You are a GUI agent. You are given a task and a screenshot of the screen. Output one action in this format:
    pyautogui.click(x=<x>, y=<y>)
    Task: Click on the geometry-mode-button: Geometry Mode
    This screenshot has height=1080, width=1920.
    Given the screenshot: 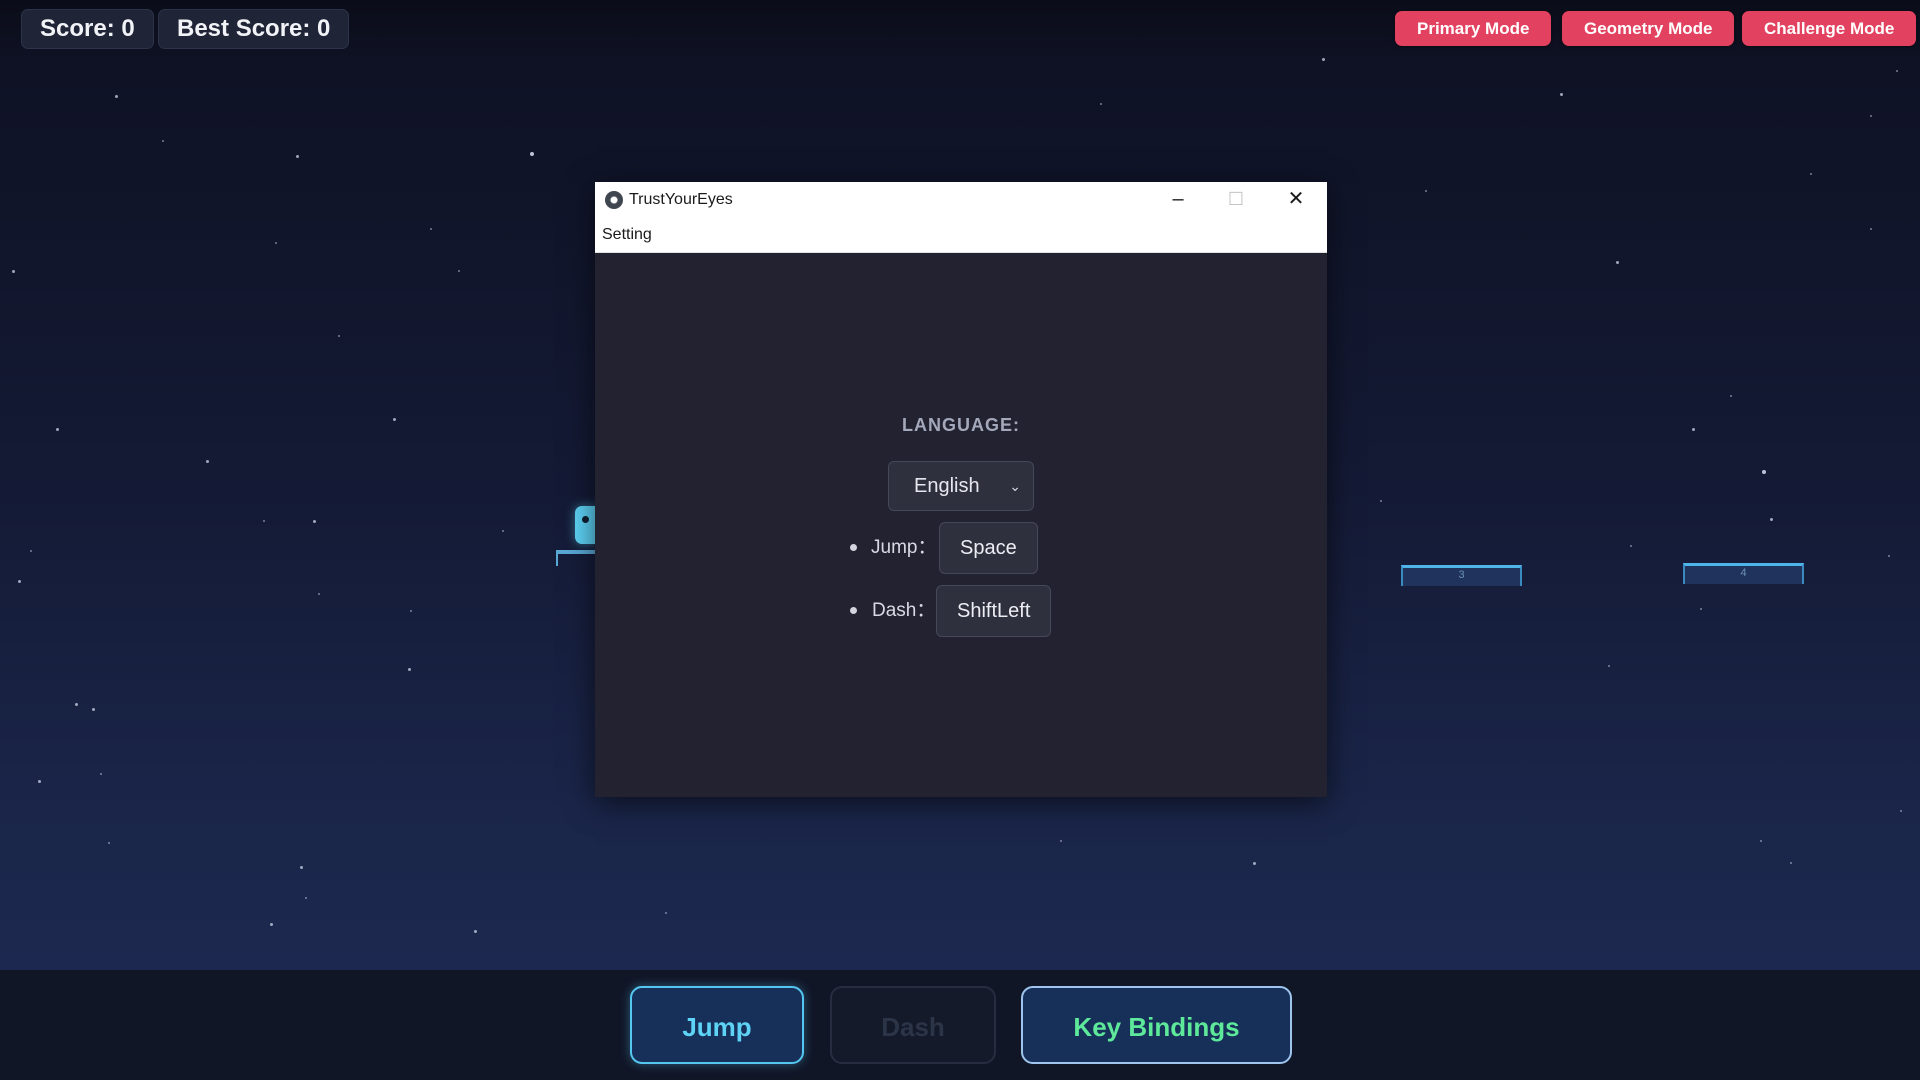 What is the action you would take?
    pyautogui.click(x=1648, y=28)
    